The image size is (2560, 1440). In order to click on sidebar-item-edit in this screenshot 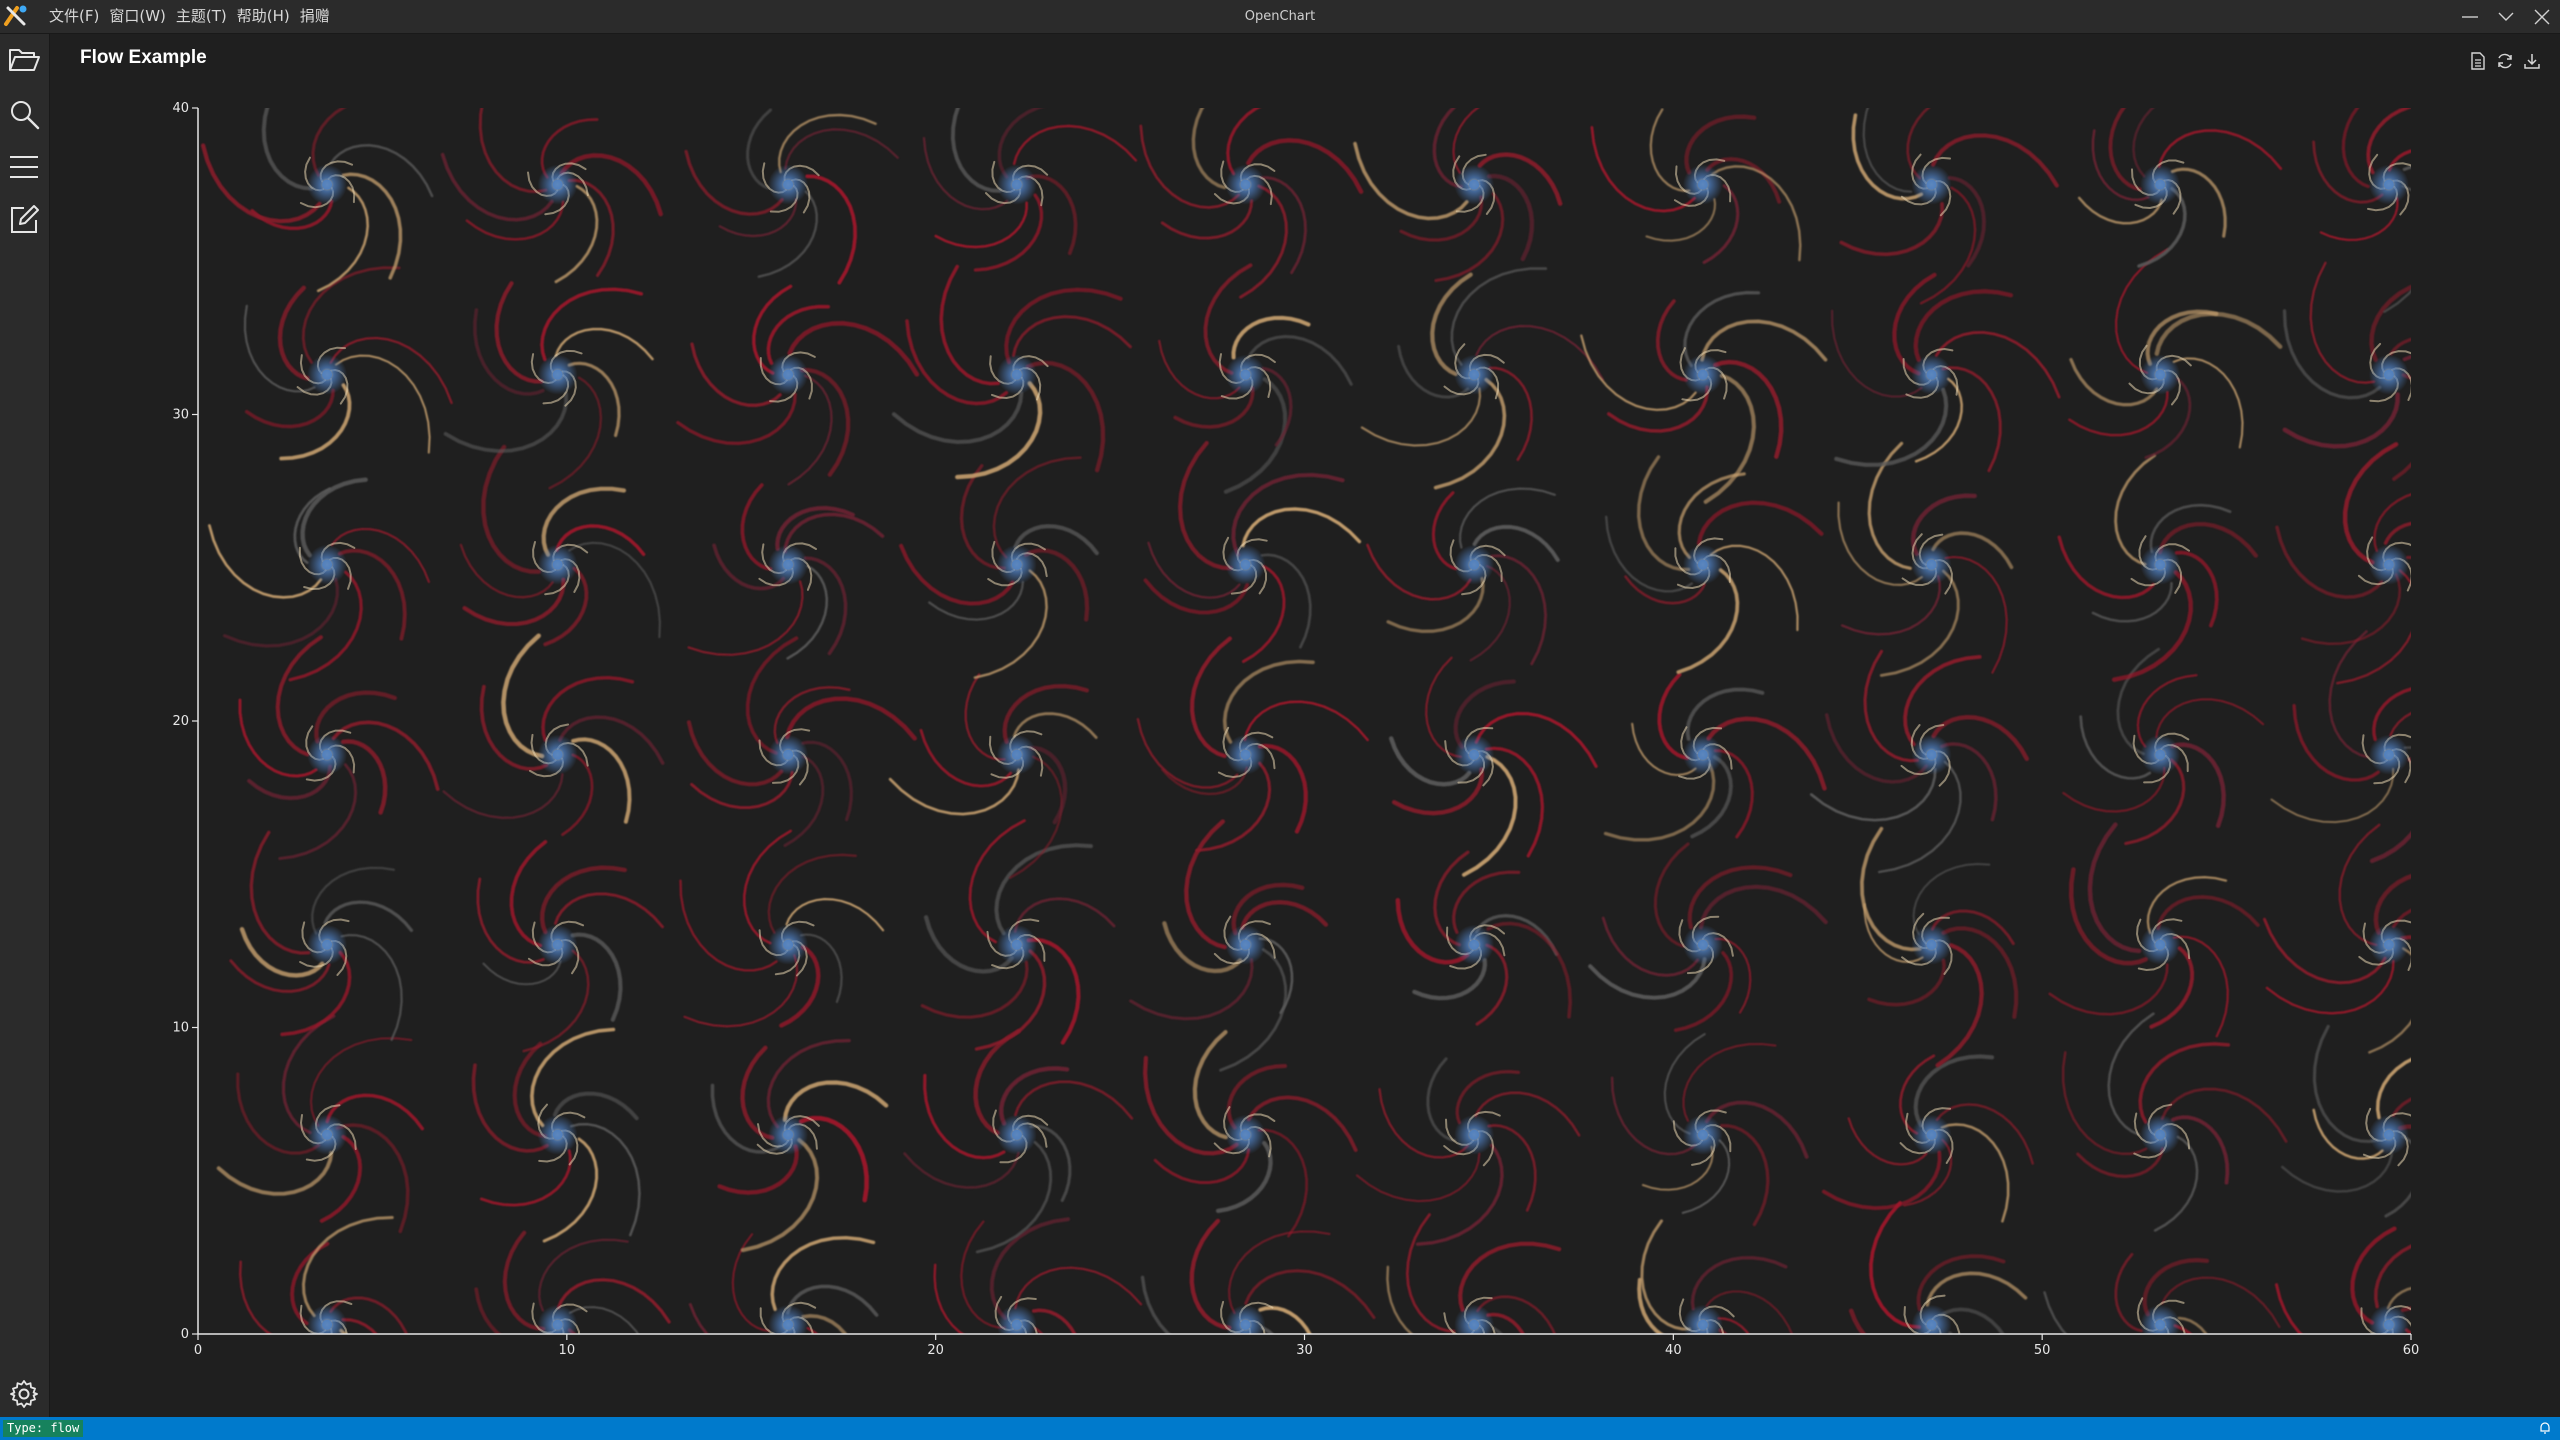, I will do `click(24, 220)`.